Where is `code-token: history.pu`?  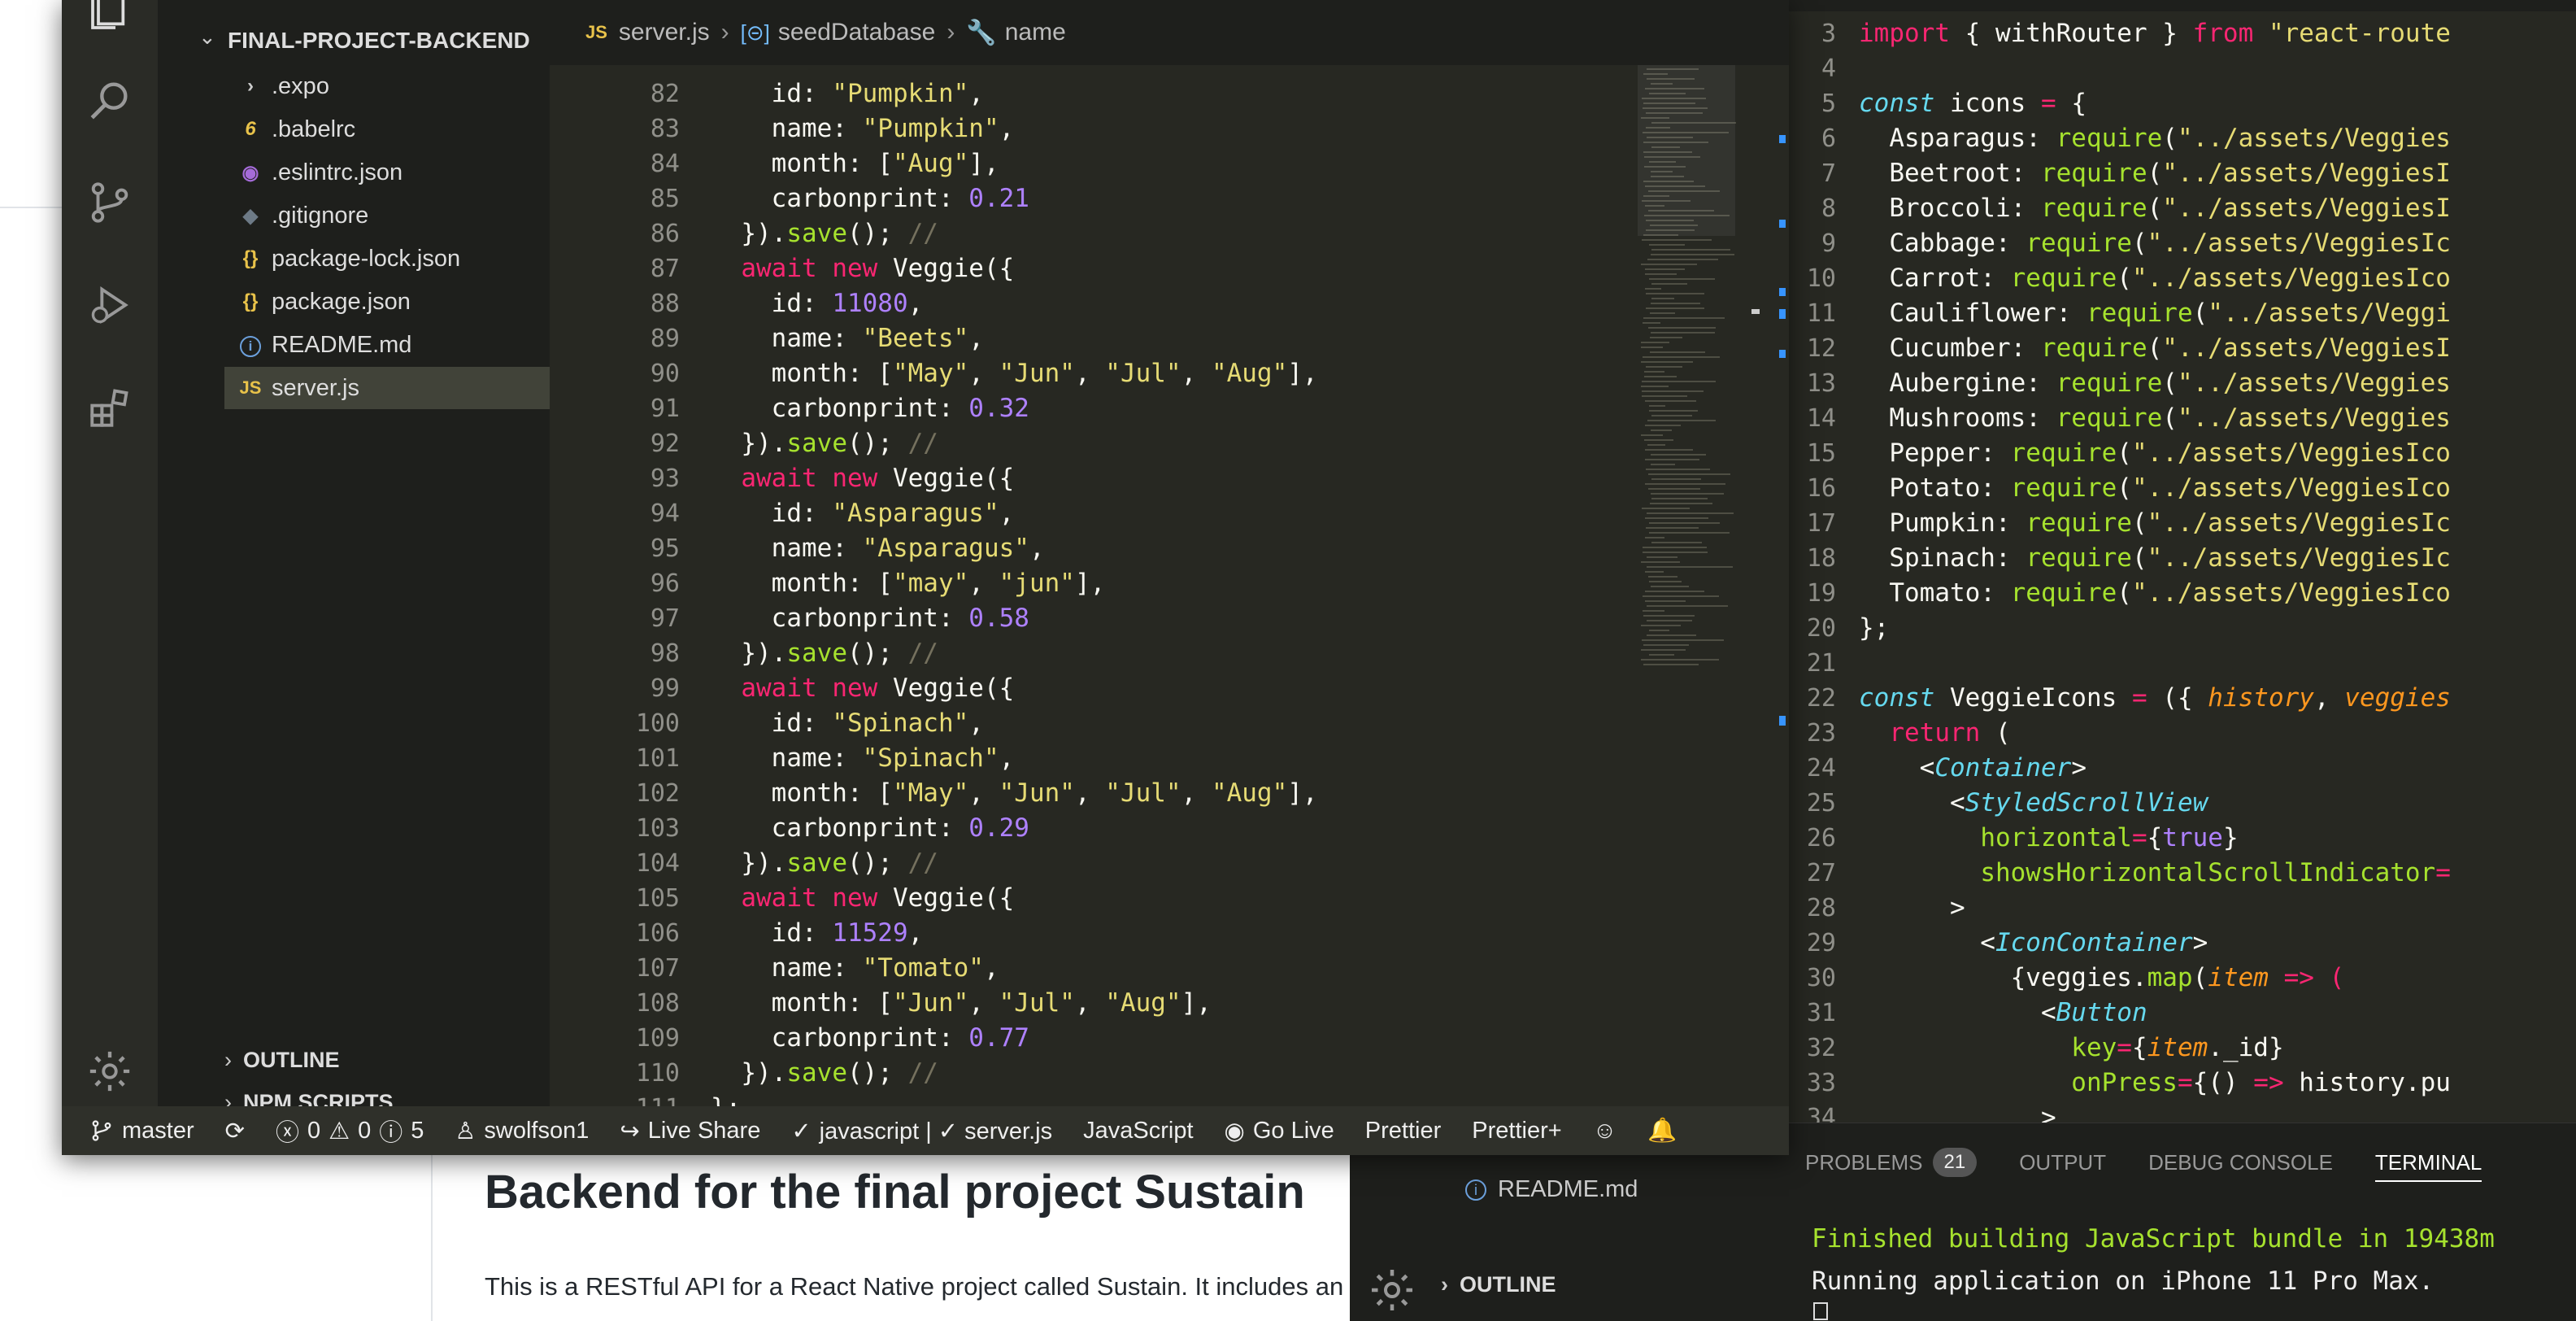 code-token: history.pu is located at coordinates (2367, 1082).